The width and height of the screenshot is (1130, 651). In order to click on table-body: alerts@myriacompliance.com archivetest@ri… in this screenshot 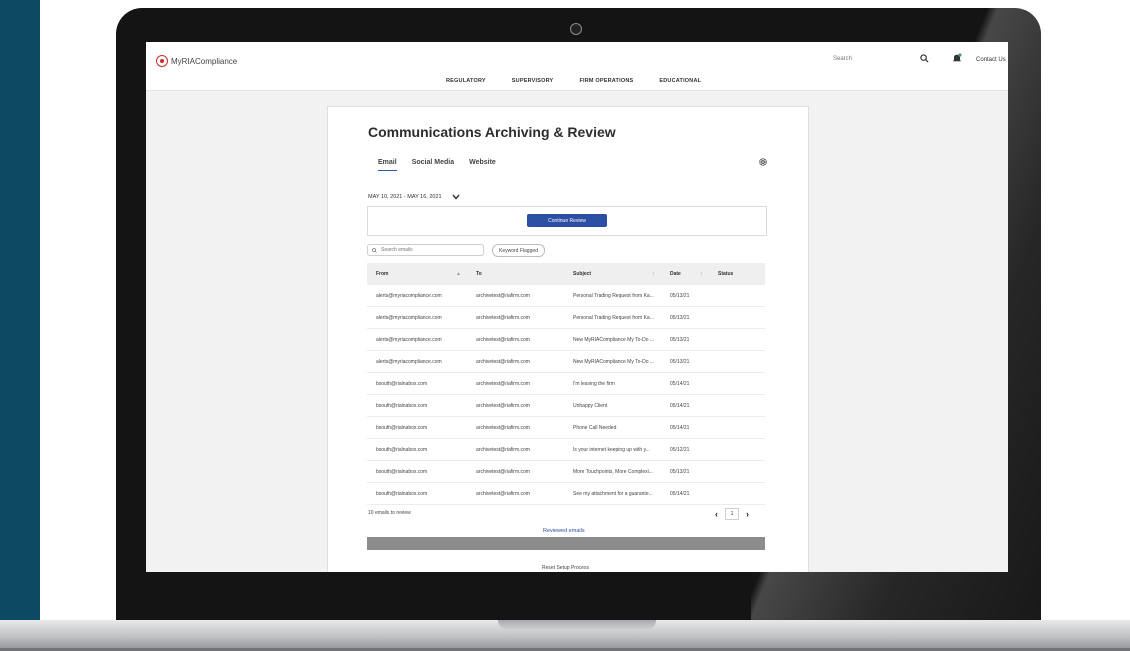, I will do `click(566, 395)`.